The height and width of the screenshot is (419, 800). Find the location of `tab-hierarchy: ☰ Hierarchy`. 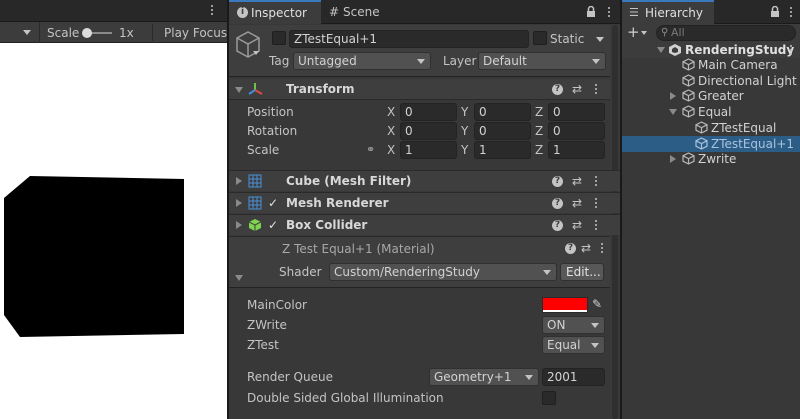

tab-hierarchy: ☰ Hierarchy is located at coordinates (668, 12).